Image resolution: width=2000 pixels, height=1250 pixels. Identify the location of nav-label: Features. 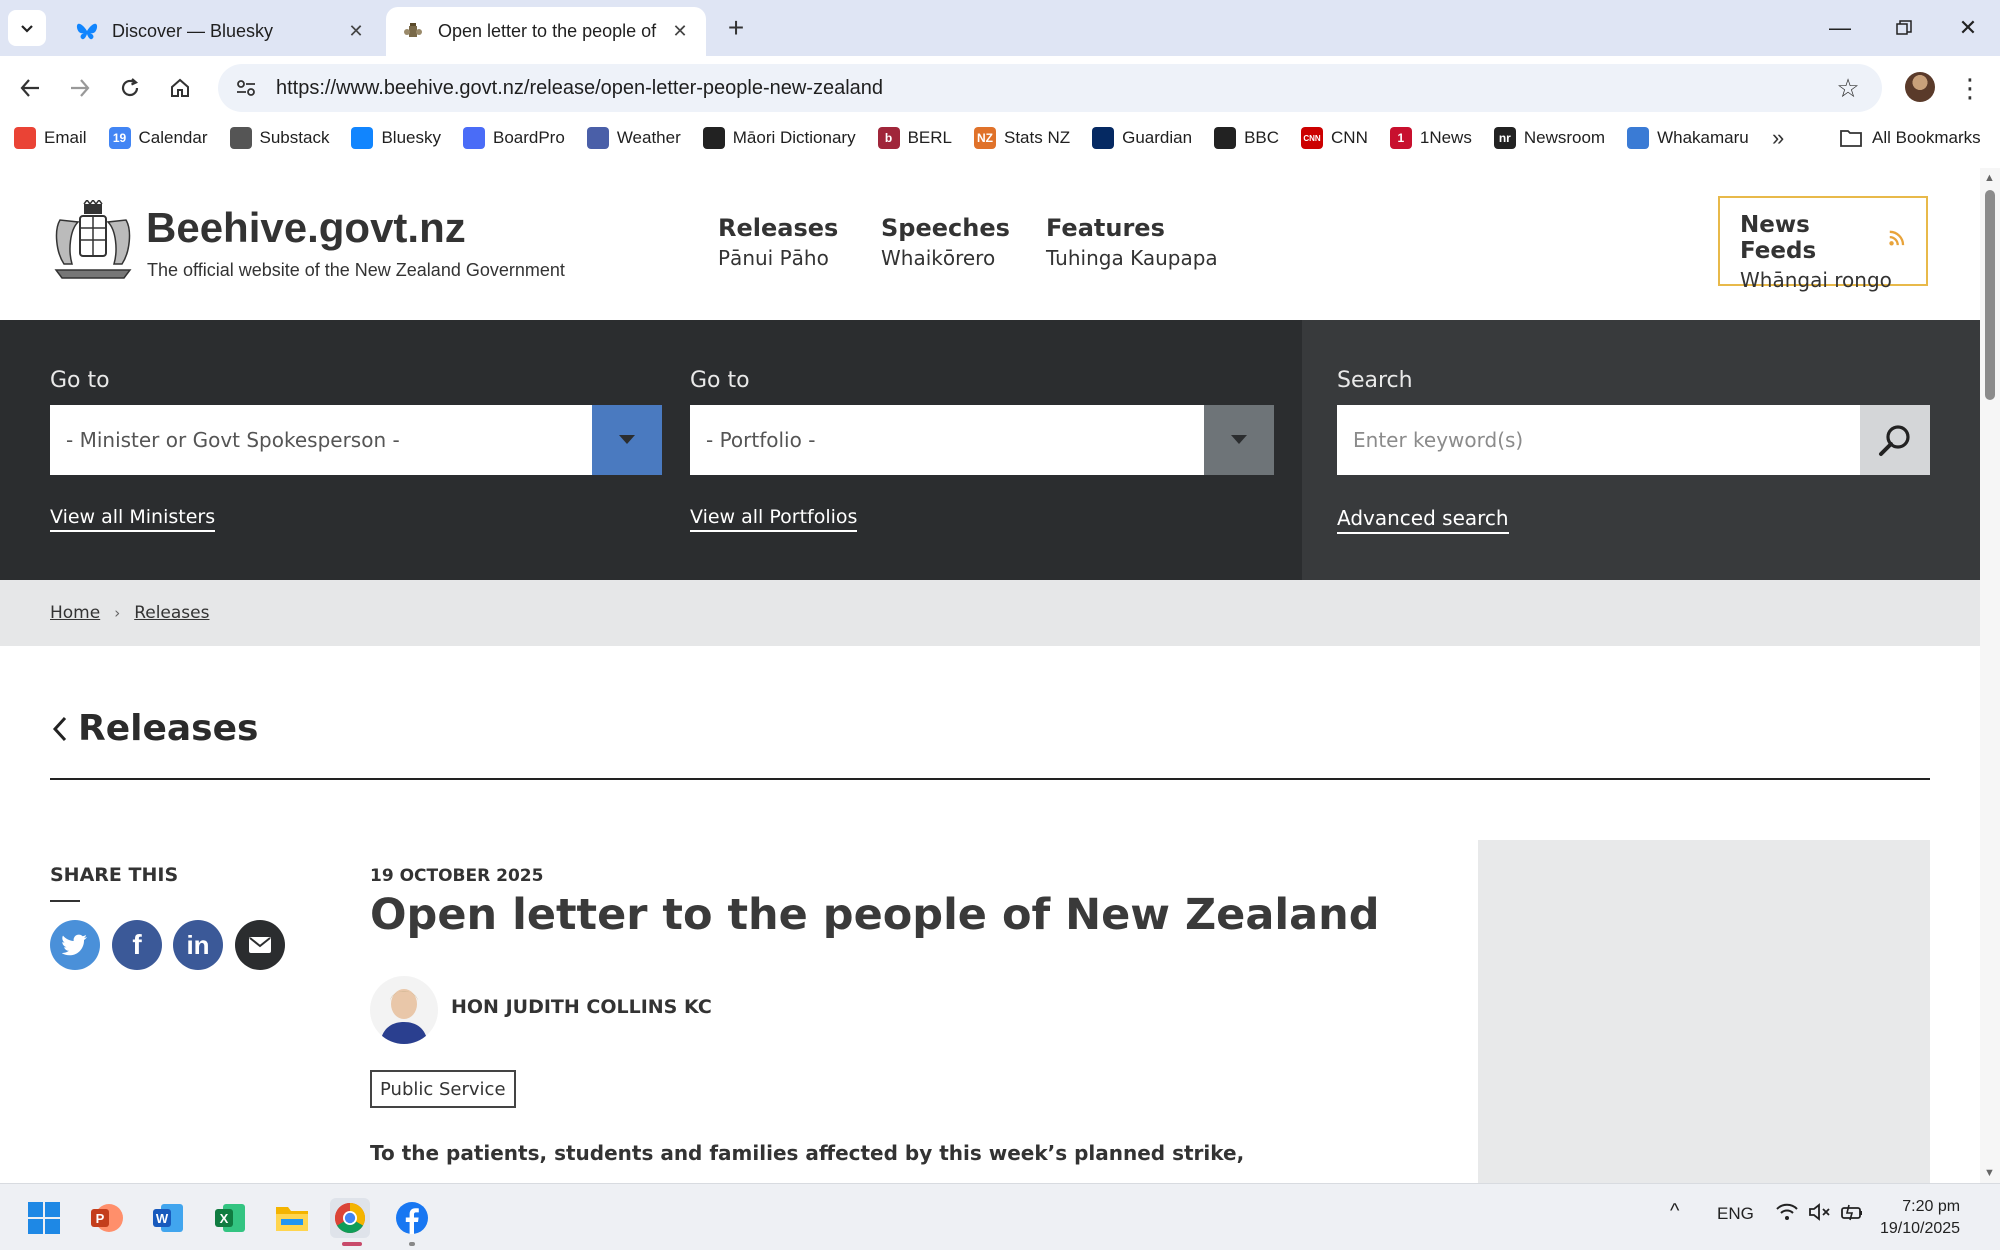
(1105, 228).